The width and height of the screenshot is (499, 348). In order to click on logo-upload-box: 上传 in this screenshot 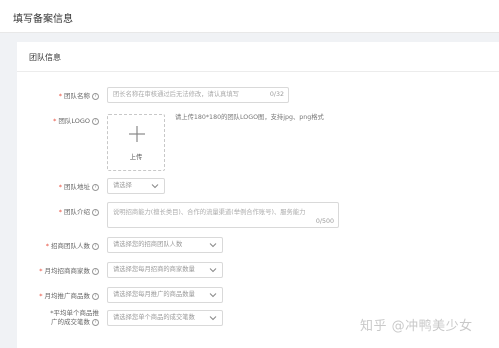, I will do `click(136, 142)`.